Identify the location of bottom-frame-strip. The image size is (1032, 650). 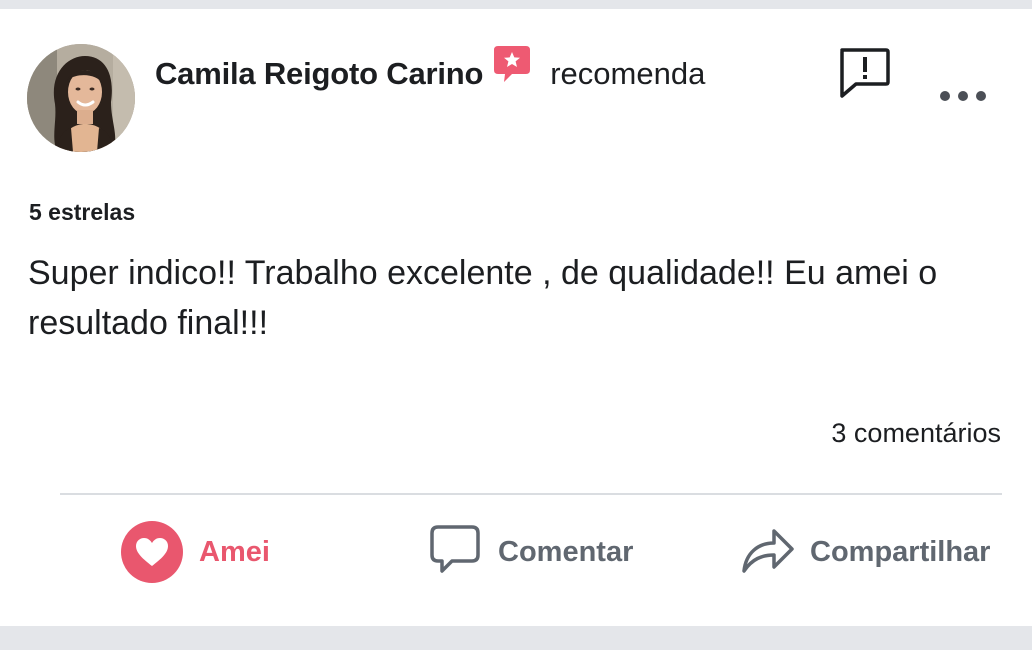
(516, 638).